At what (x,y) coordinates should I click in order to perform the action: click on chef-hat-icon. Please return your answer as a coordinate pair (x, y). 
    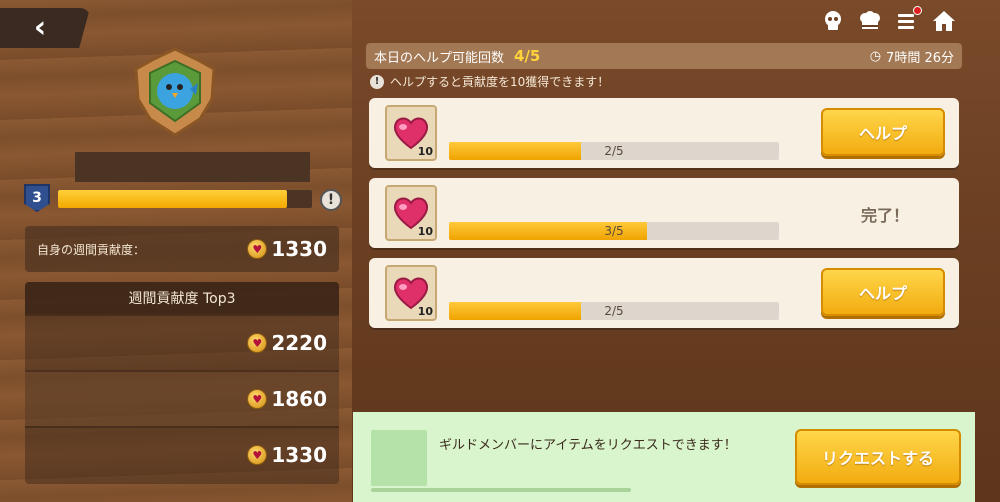
    Looking at the image, I should click on (870, 21).